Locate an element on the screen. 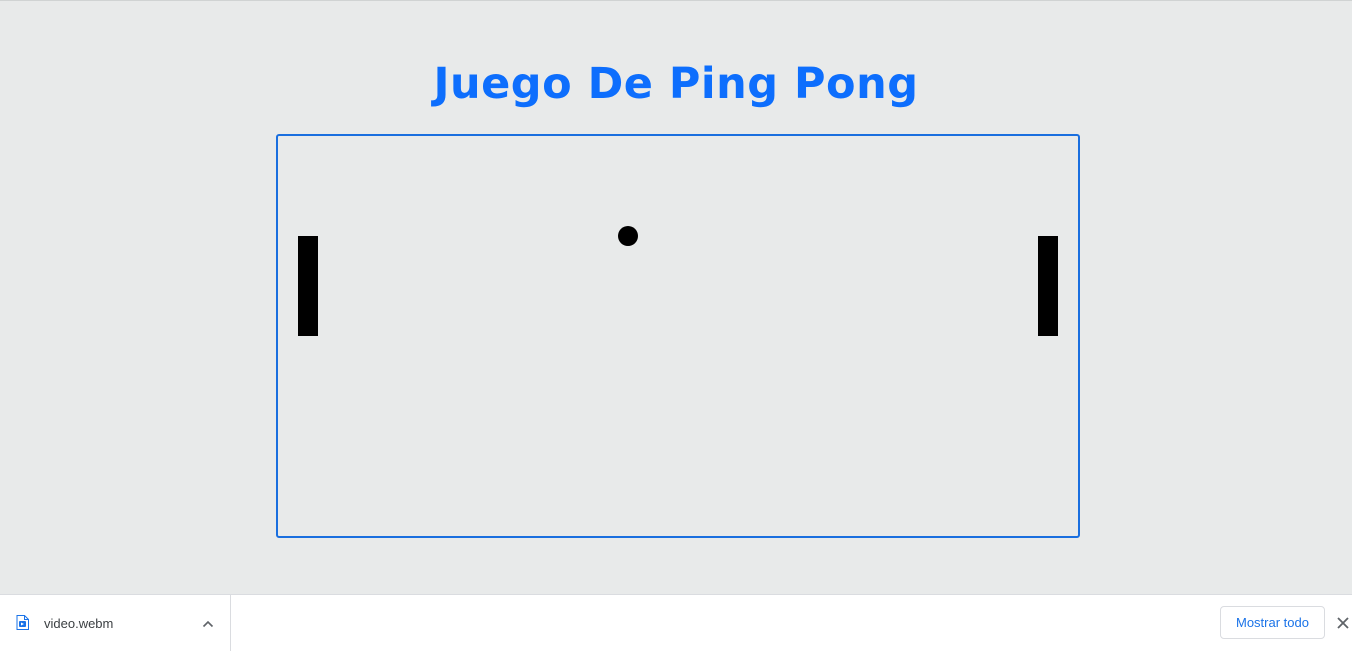  right-paddle is located at coordinates (1048, 286).